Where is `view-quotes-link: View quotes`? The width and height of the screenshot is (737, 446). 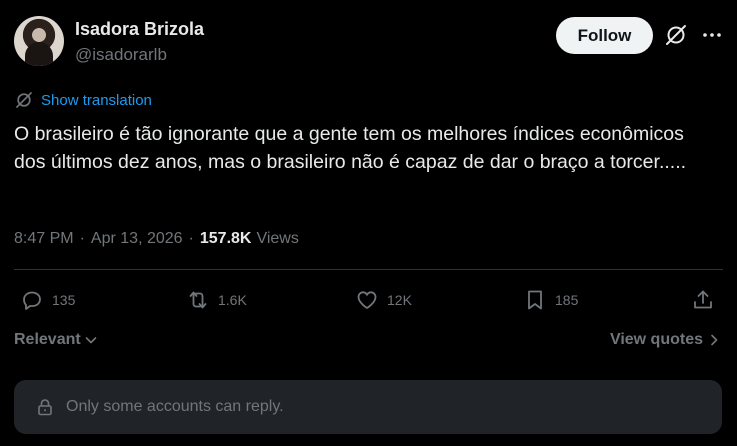 view-quotes-link: View quotes is located at coordinates (665, 340).